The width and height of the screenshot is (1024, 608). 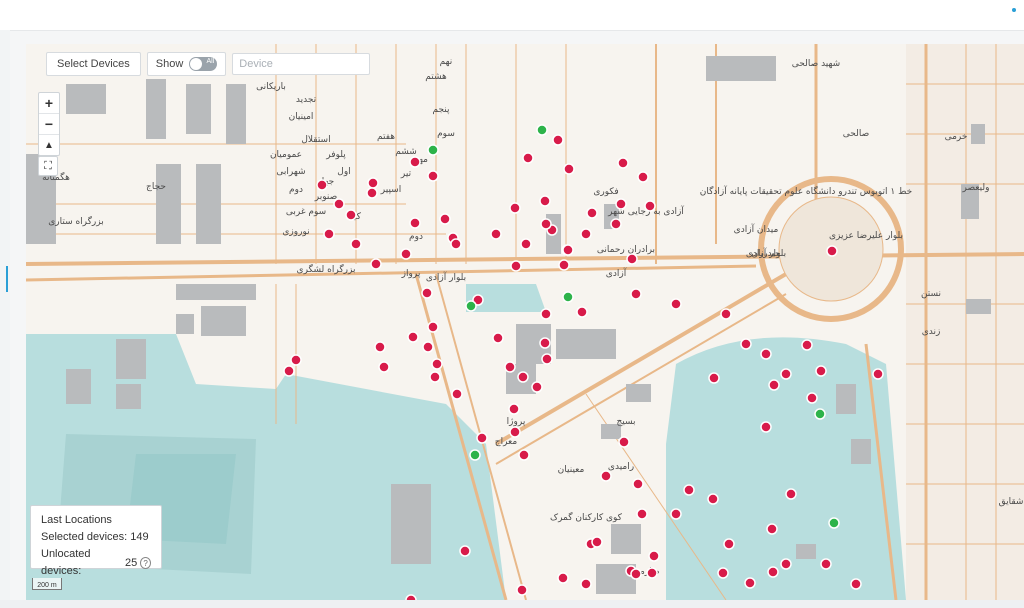 I want to click on select-devices-button: Select Devices, so click(x=93, y=64).